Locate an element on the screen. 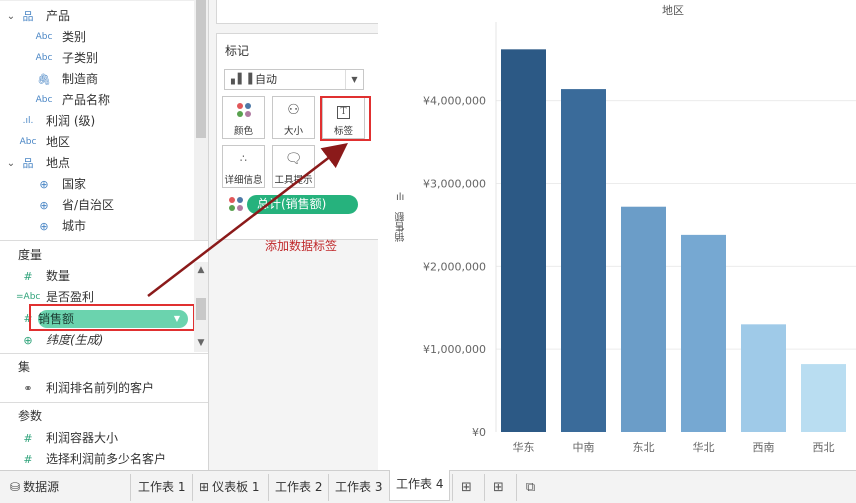  new-dashboard-icon: ⊞ is located at coordinates (498, 487).